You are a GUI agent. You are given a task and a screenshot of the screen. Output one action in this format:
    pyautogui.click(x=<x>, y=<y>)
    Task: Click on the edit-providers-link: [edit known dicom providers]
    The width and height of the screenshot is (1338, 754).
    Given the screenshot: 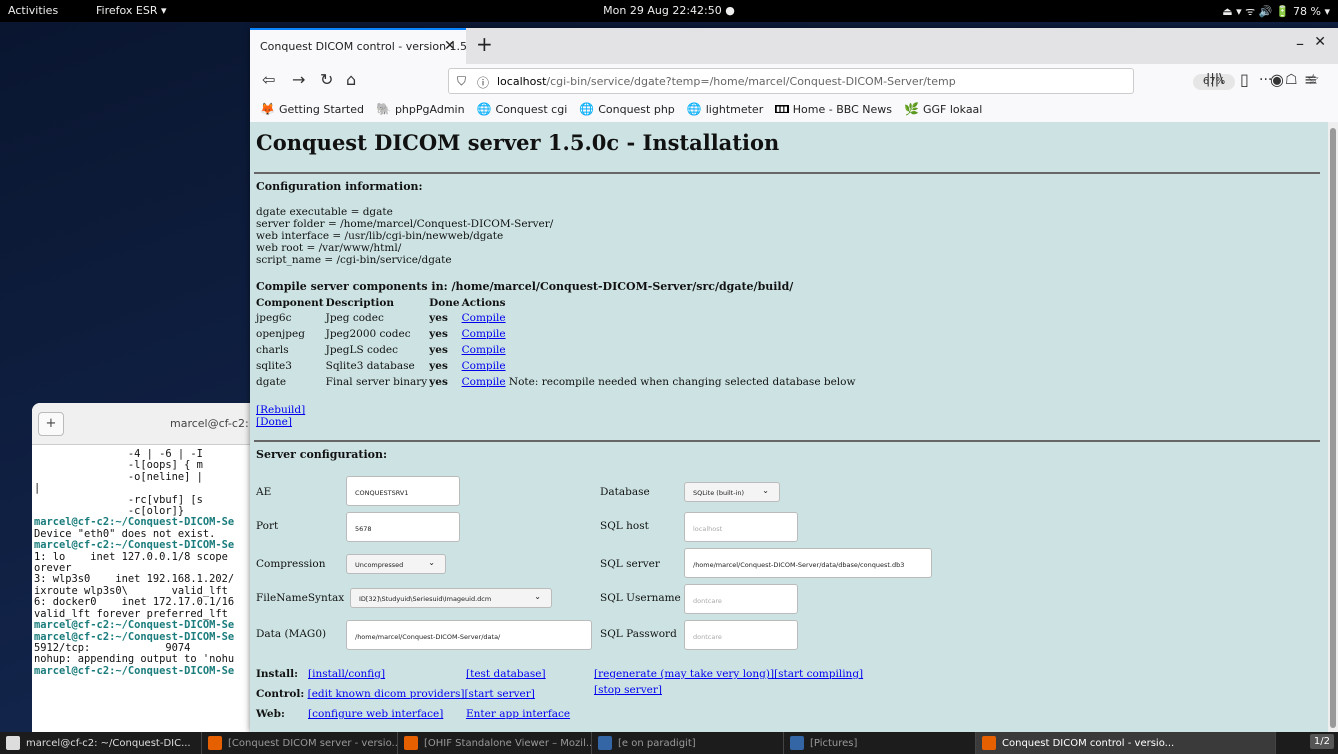 What is the action you would take?
    pyautogui.click(x=386, y=694)
    